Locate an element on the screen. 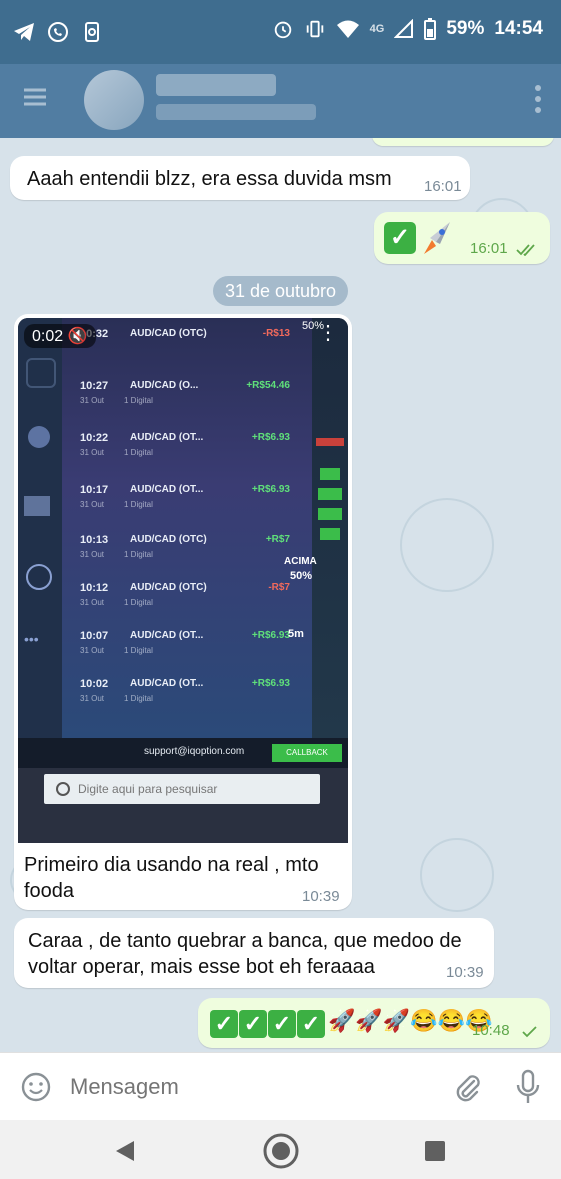 The height and width of the screenshot is (1179, 561). chat-subtitle-blurred is located at coordinates (236, 112).